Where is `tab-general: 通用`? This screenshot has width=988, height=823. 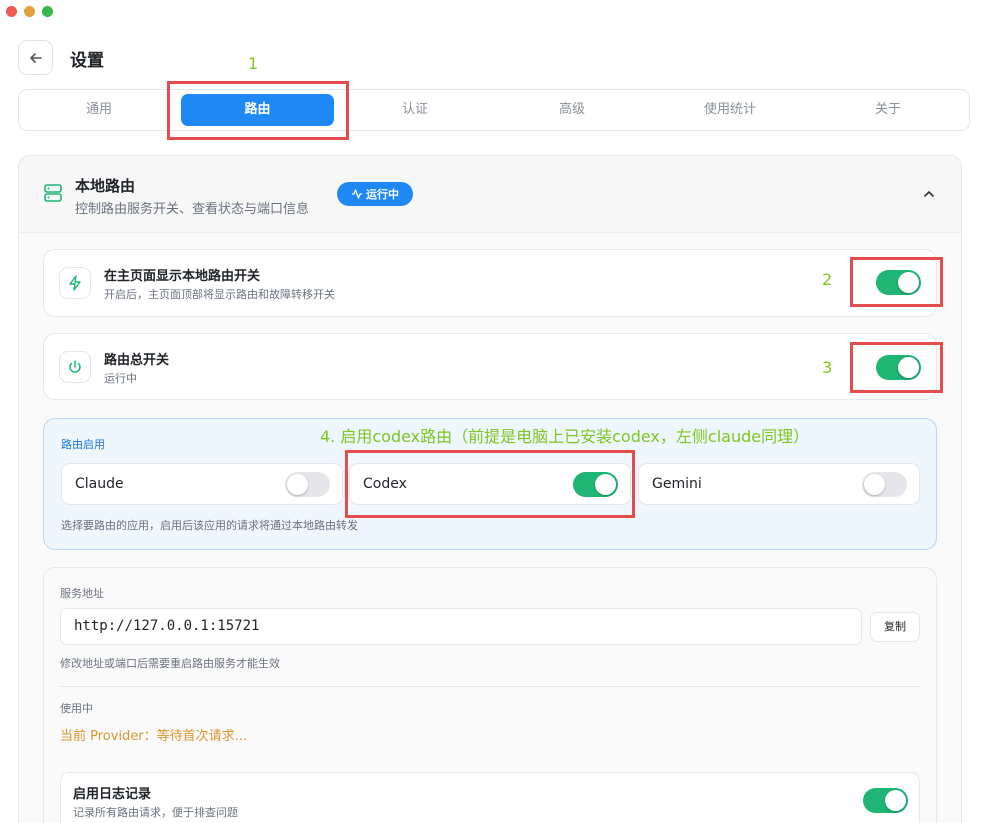
tab-general: 通用 is located at coordinates (99, 110).